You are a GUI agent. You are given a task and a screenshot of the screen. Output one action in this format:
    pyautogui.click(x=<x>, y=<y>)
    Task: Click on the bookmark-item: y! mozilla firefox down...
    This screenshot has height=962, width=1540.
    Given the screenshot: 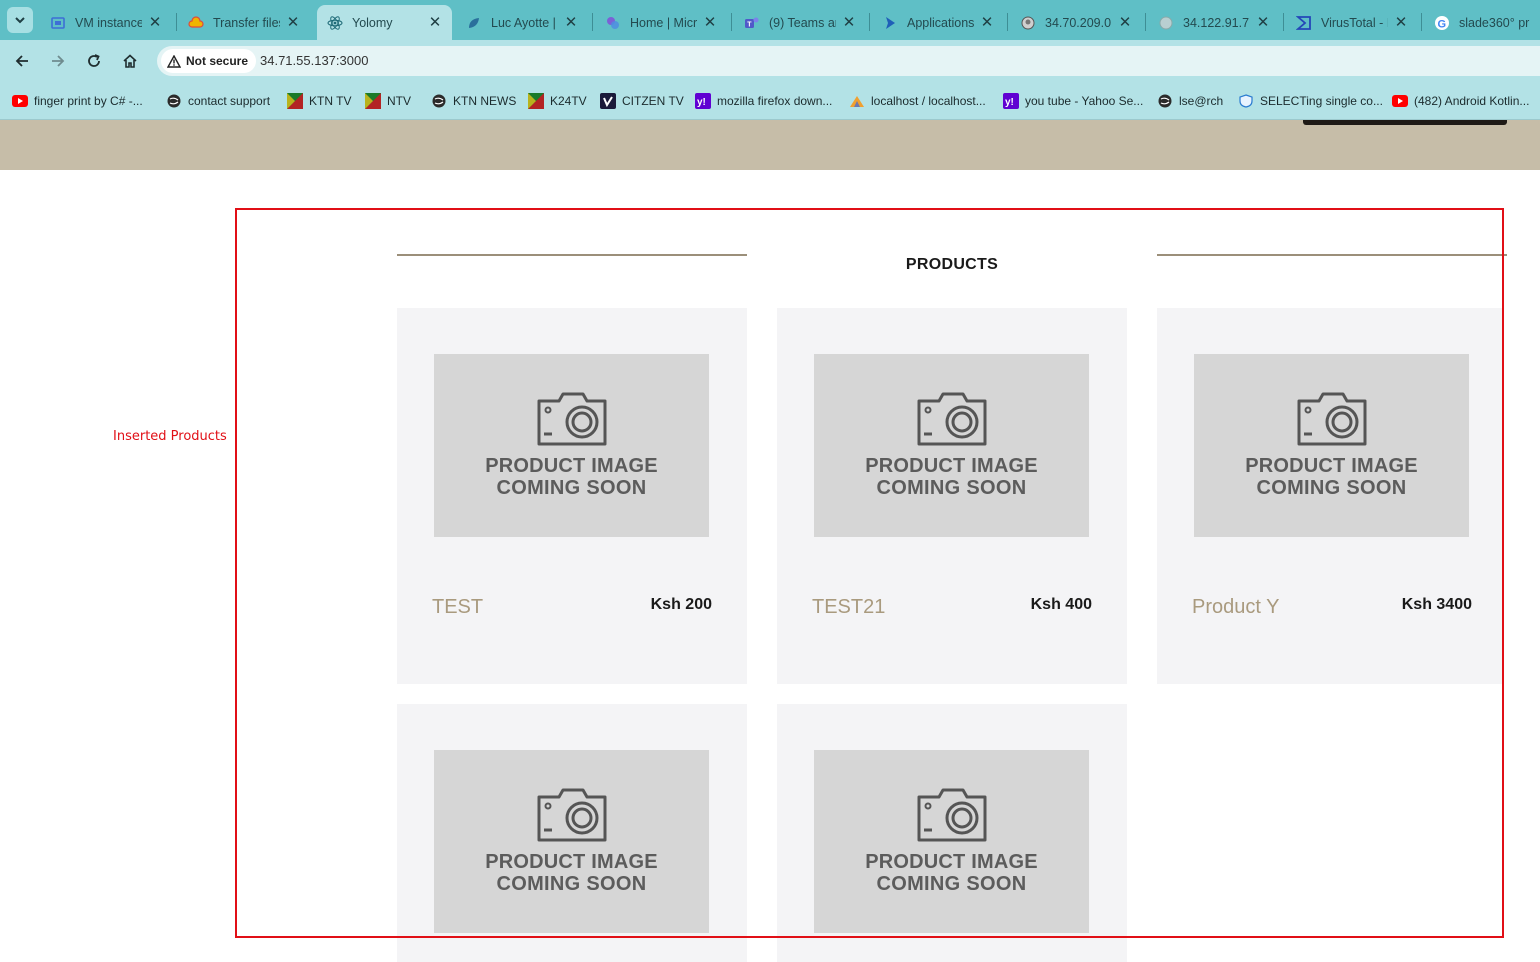 What is the action you would take?
    pyautogui.click(x=763, y=101)
    